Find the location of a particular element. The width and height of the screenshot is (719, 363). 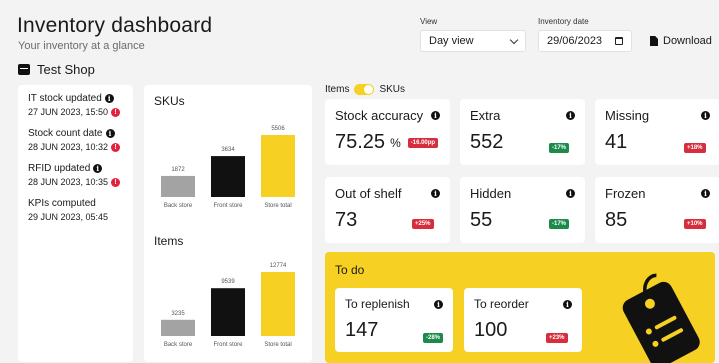

date-picker-value: 29/06/2023 is located at coordinates (575, 41).